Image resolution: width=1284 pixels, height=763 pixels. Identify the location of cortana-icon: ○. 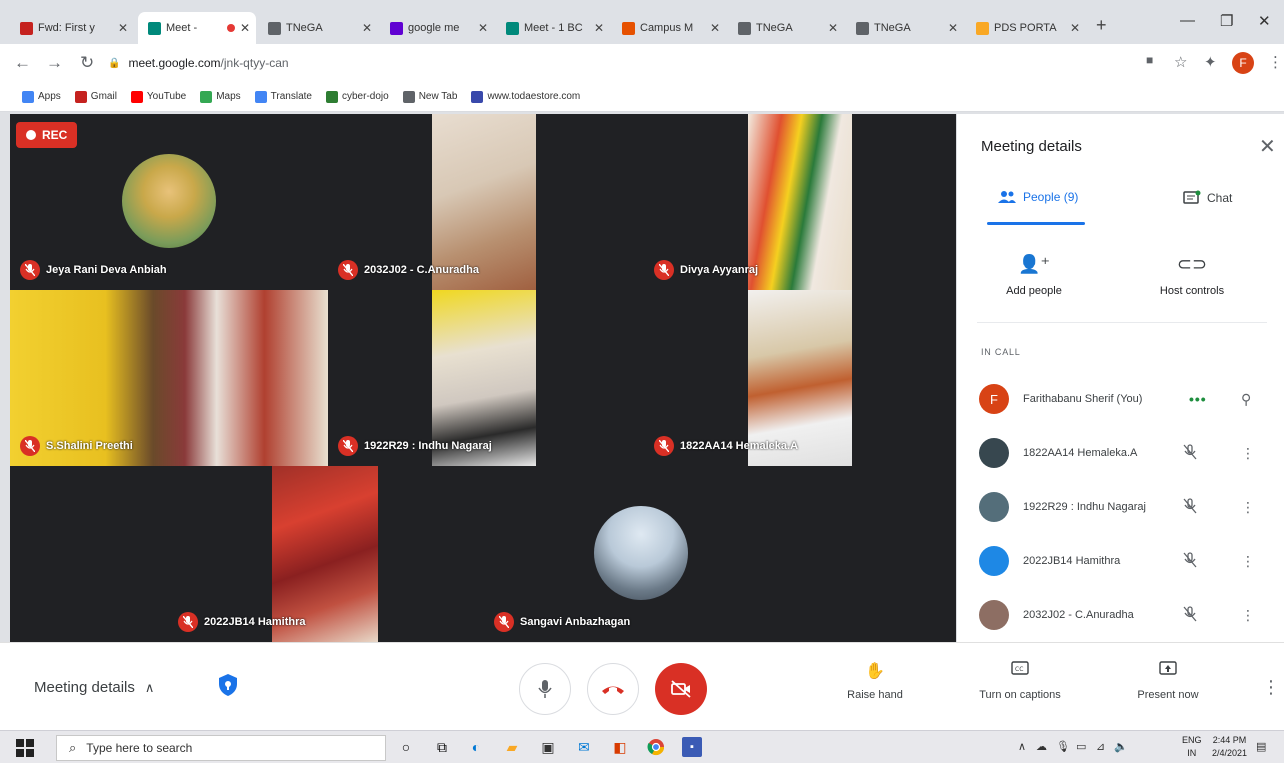
(406, 747).